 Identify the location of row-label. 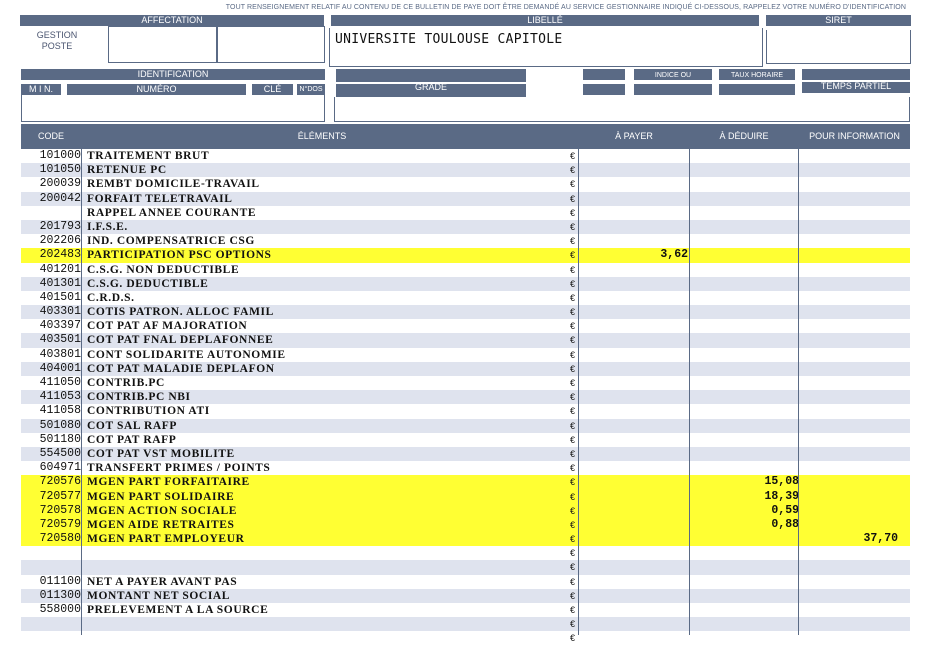
(326, 624).